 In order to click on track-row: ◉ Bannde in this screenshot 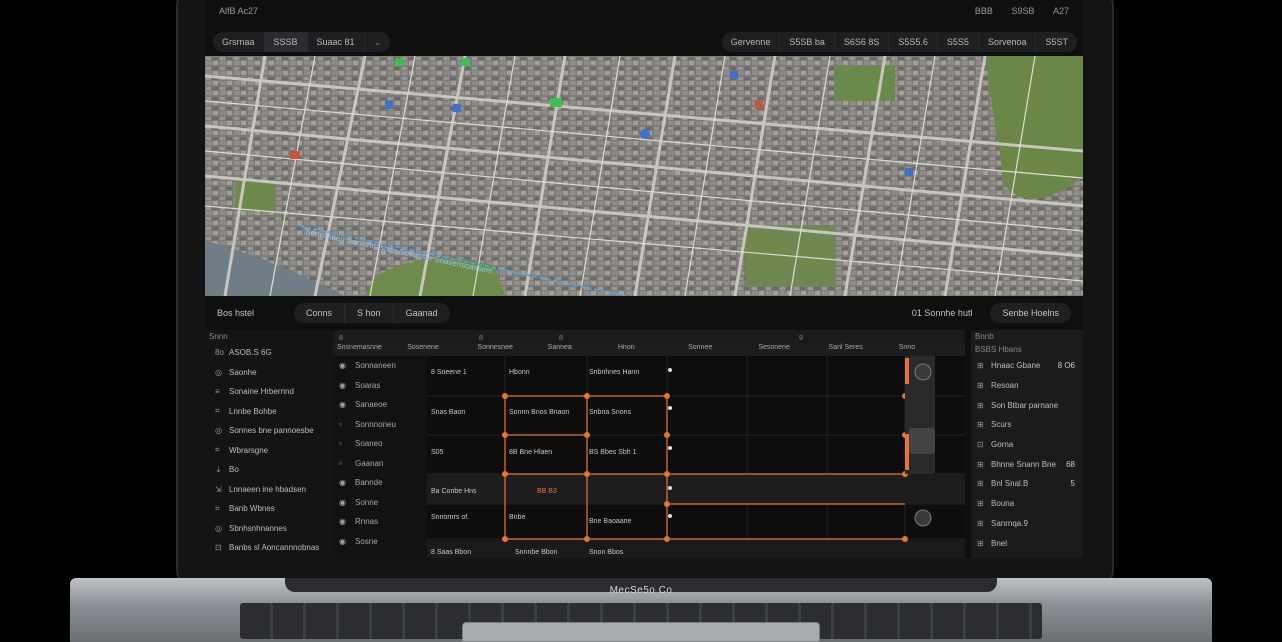, I will do `click(380, 483)`.